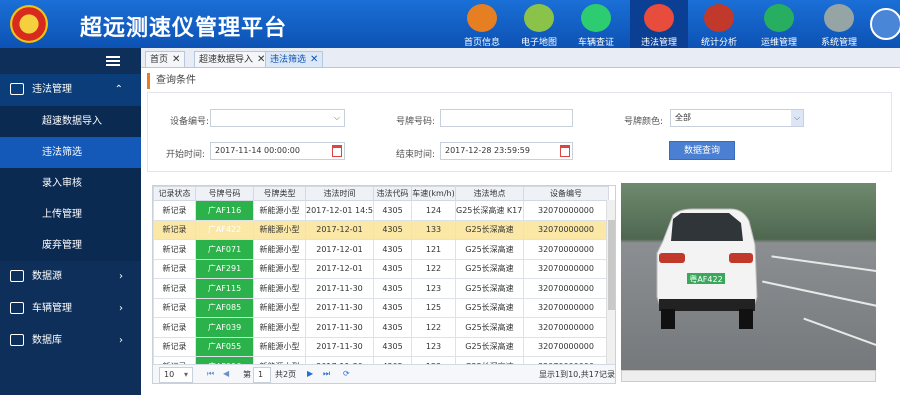  Describe the element at coordinates (885, 24) in the screenshot. I see `user-avatar` at that location.